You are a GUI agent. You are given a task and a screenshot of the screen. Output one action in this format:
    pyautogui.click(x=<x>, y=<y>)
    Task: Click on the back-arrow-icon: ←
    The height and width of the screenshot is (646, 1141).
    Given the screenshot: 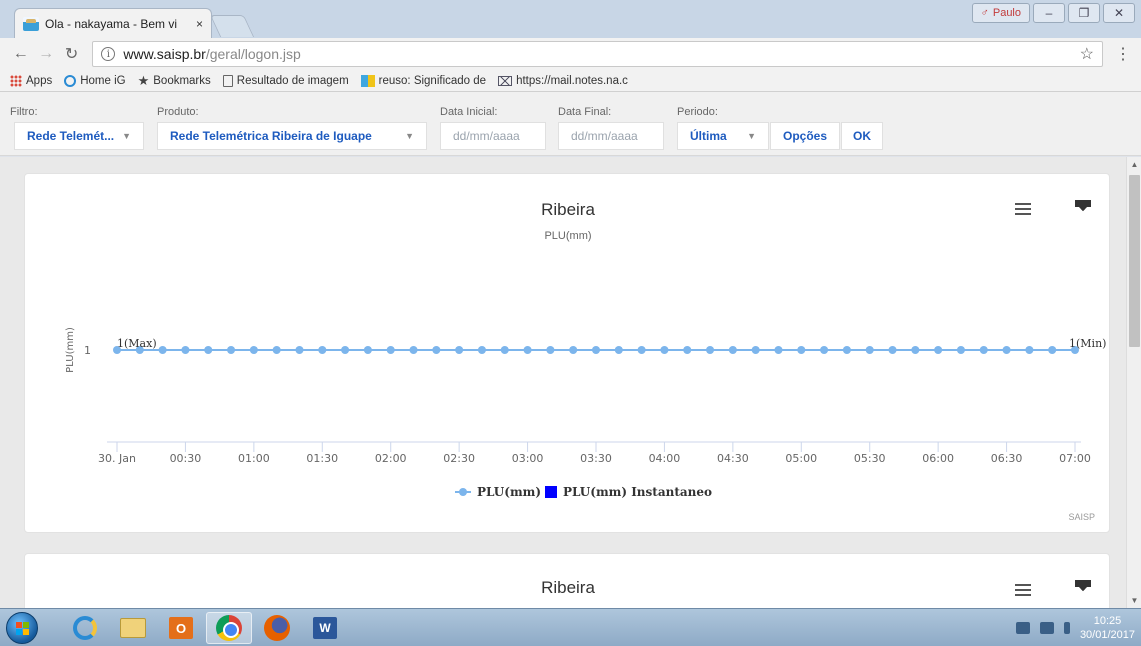 What is the action you would take?
    pyautogui.click(x=20, y=54)
    